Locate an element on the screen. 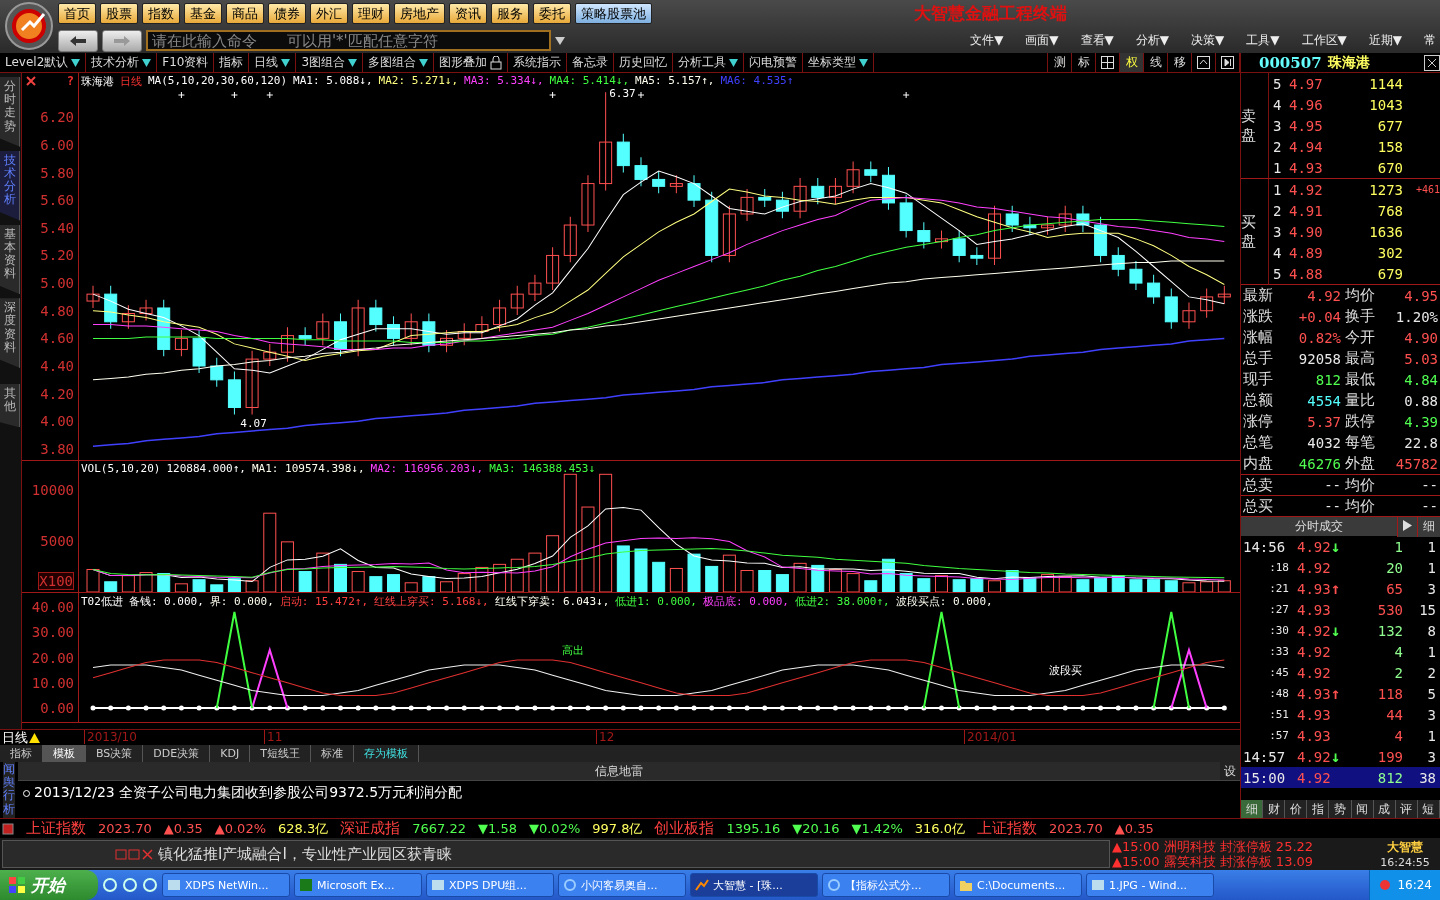 This screenshot has height=900, width=1440. trade-row: :57 4.93 4 1 is located at coordinates (1340, 735).